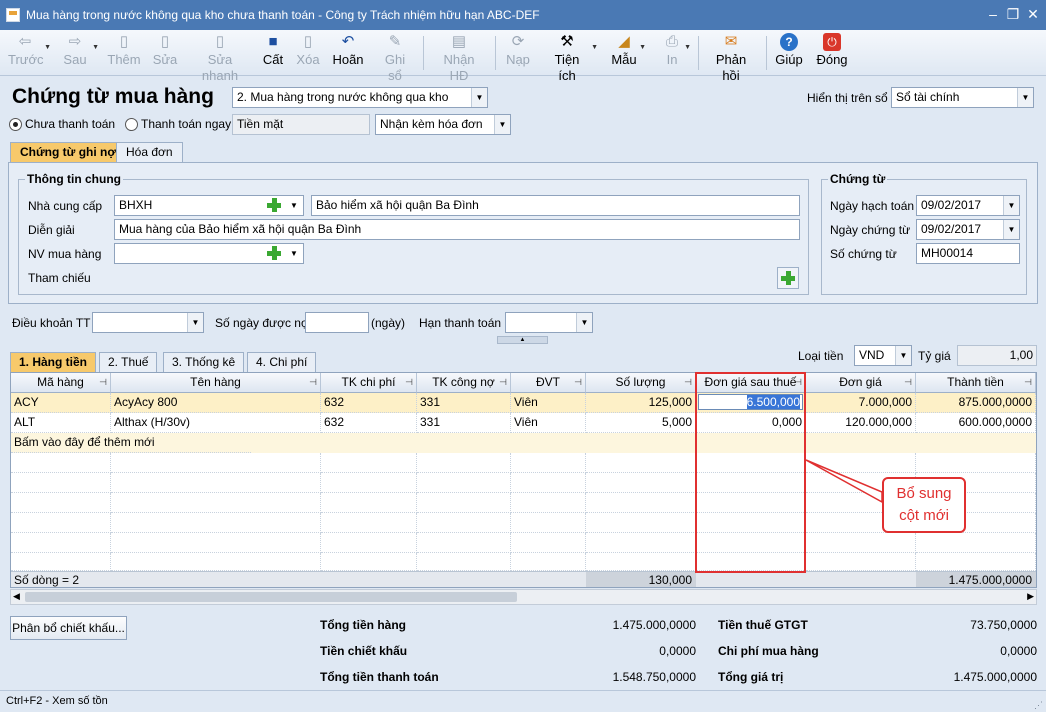 This screenshot has height=712, width=1046. What do you see at coordinates (789, 52) in the screenshot?
I see `help-button: ? Giúp` at bounding box center [789, 52].